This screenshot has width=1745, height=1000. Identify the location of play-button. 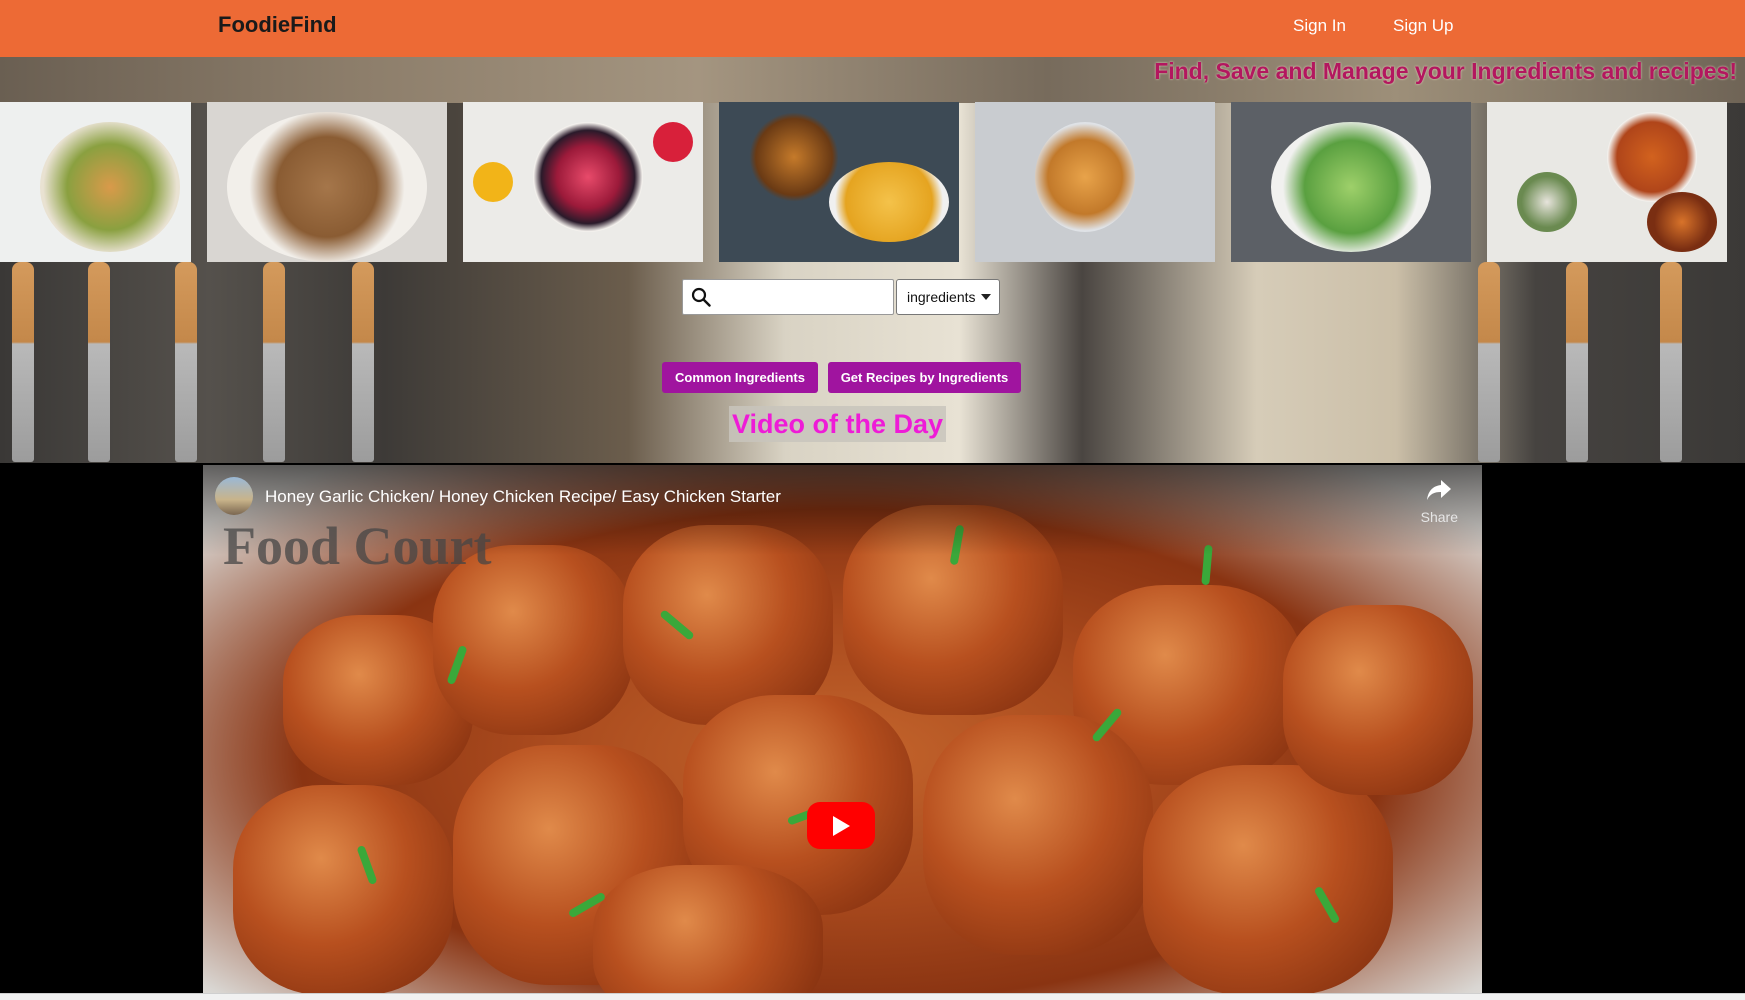
(841, 825).